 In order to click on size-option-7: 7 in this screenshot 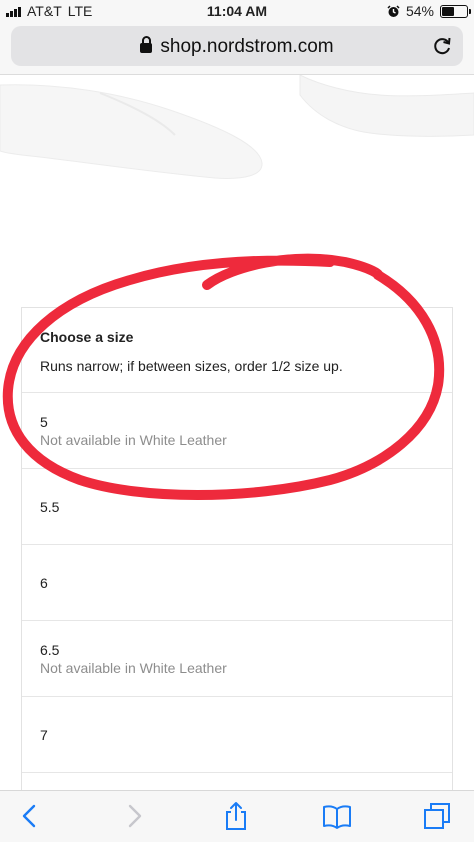, I will do `click(237, 735)`.